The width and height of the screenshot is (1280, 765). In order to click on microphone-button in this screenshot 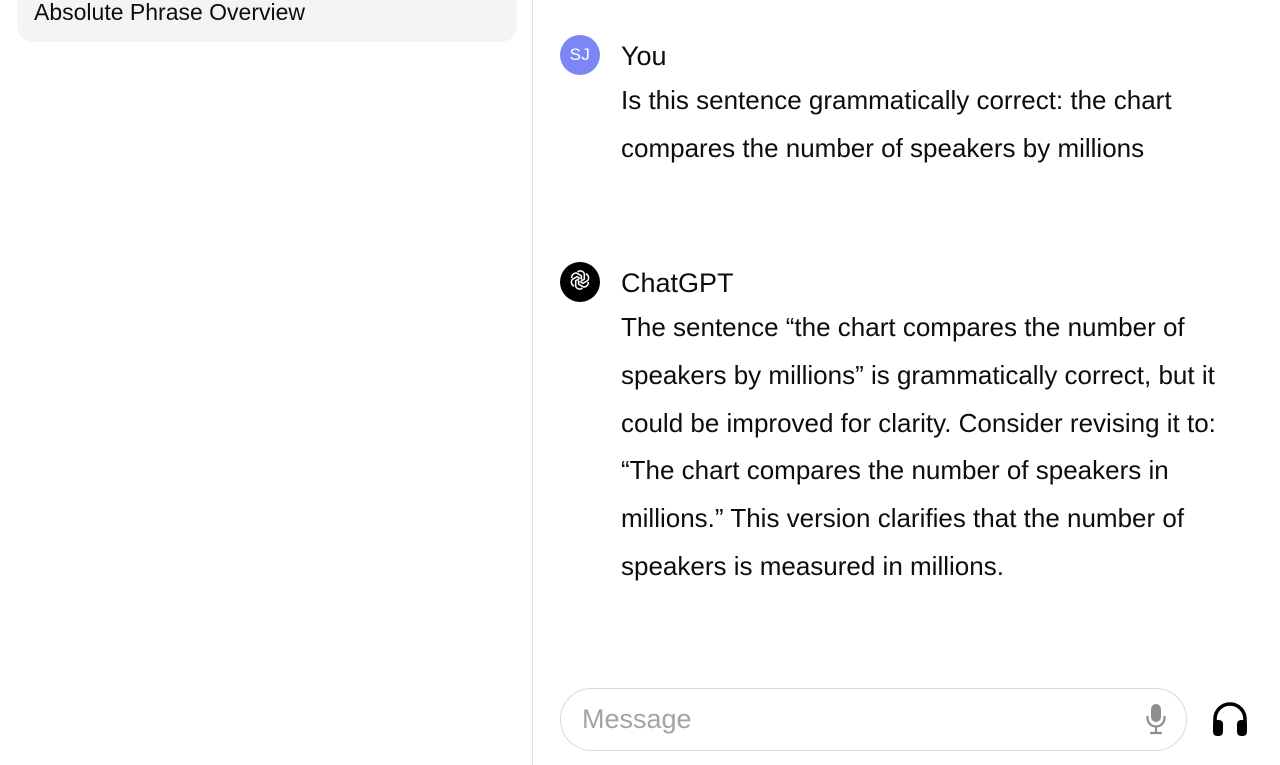, I will do `click(1156, 721)`.